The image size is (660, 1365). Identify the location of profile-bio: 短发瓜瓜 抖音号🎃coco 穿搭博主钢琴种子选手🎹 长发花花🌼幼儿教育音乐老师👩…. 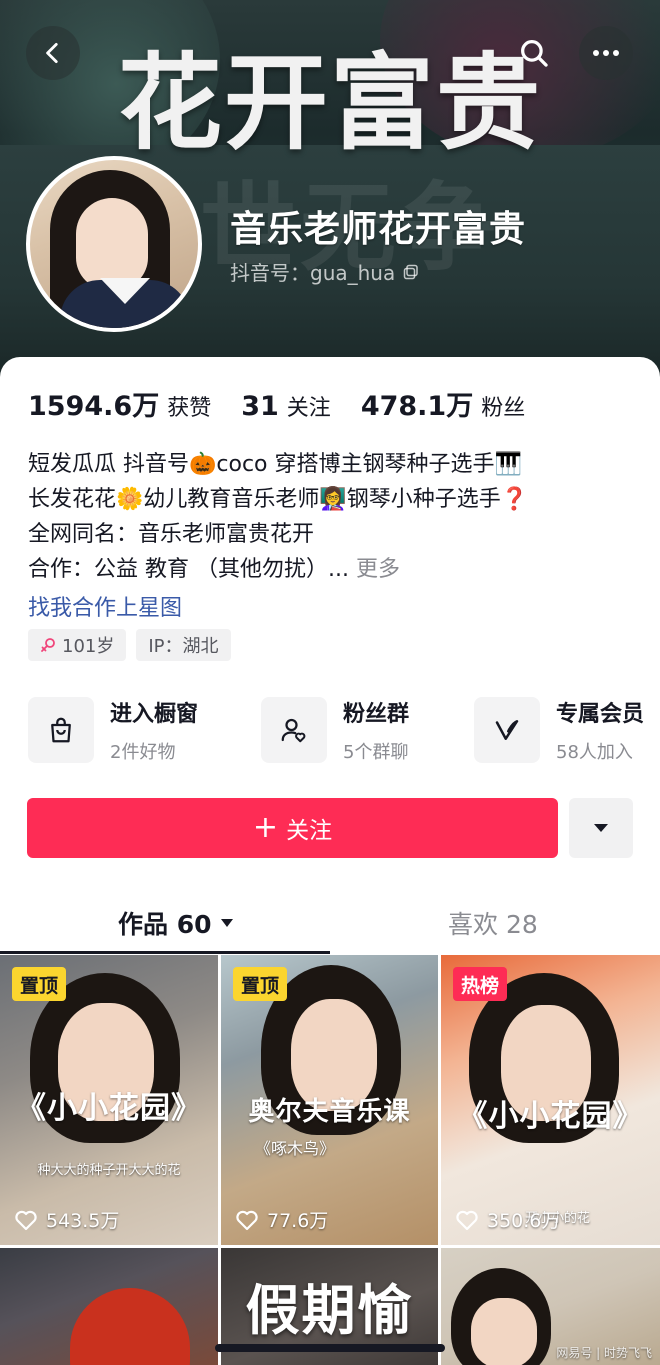
(333, 517).